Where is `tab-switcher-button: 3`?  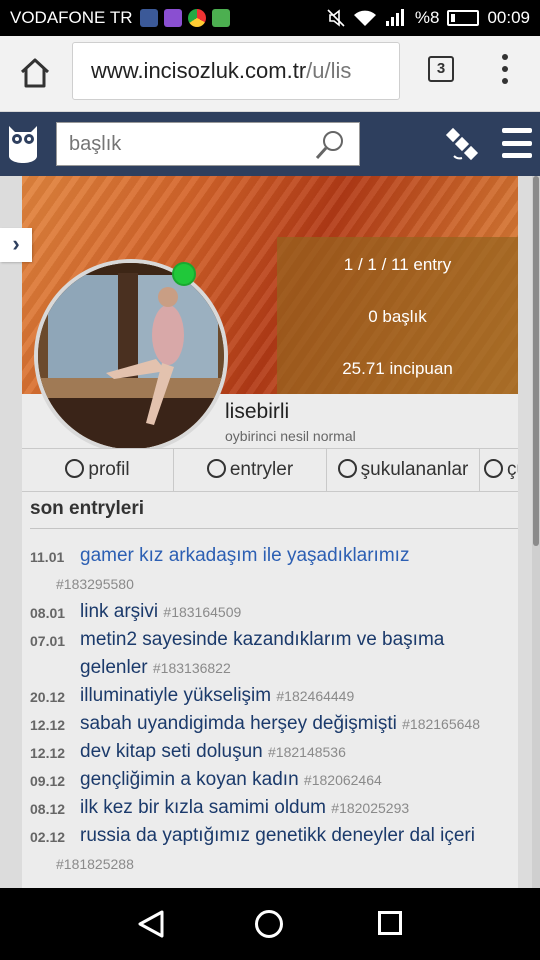 tab-switcher-button: 3 is located at coordinates (441, 69).